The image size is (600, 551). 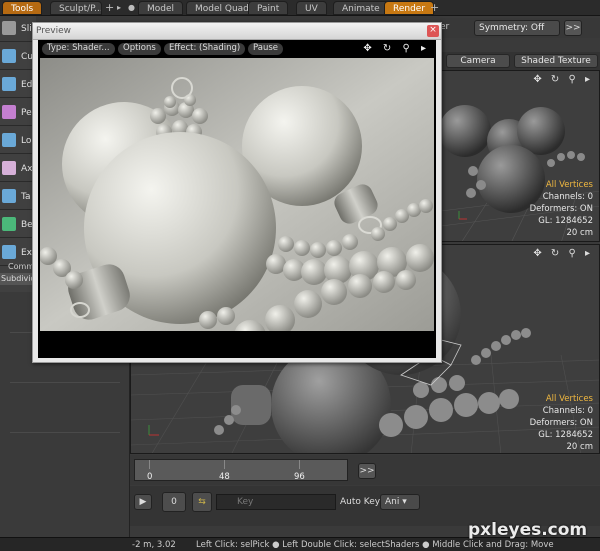 I want to click on timeline-scrubber: 0 48 96, so click(x=241, y=470).